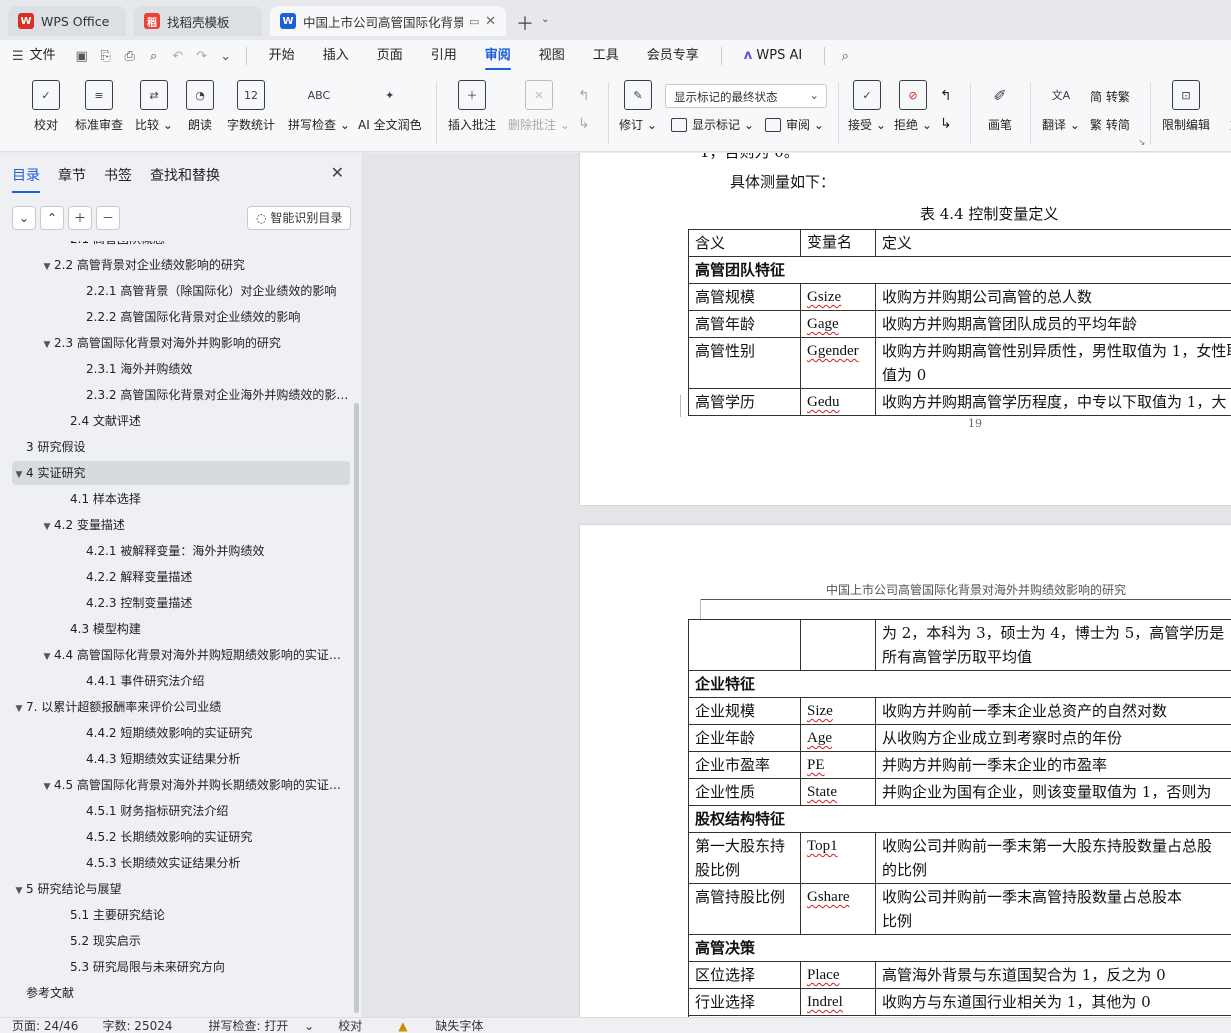 The height and width of the screenshot is (1033, 1231). I want to click on to-simplified-button: 繁 转简, so click(1110, 124).